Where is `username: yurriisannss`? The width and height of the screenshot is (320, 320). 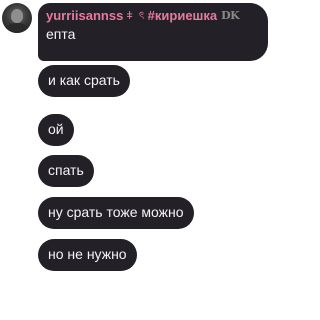
username: yurriisannss is located at coordinates (84, 16).